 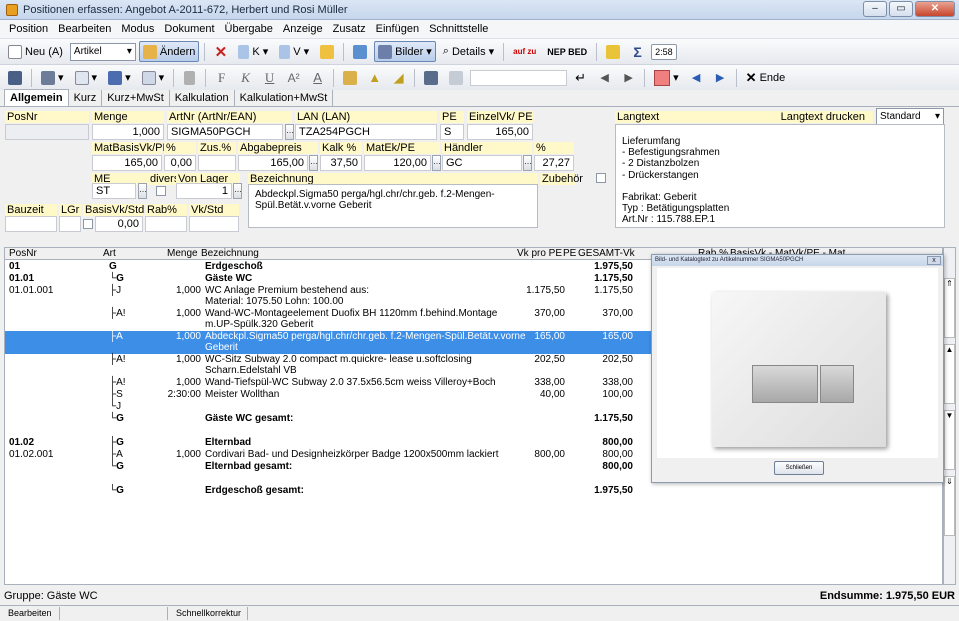 I want to click on grid-scrollbar: ⇑ ▲ ▼ ⇓, so click(x=949, y=416).